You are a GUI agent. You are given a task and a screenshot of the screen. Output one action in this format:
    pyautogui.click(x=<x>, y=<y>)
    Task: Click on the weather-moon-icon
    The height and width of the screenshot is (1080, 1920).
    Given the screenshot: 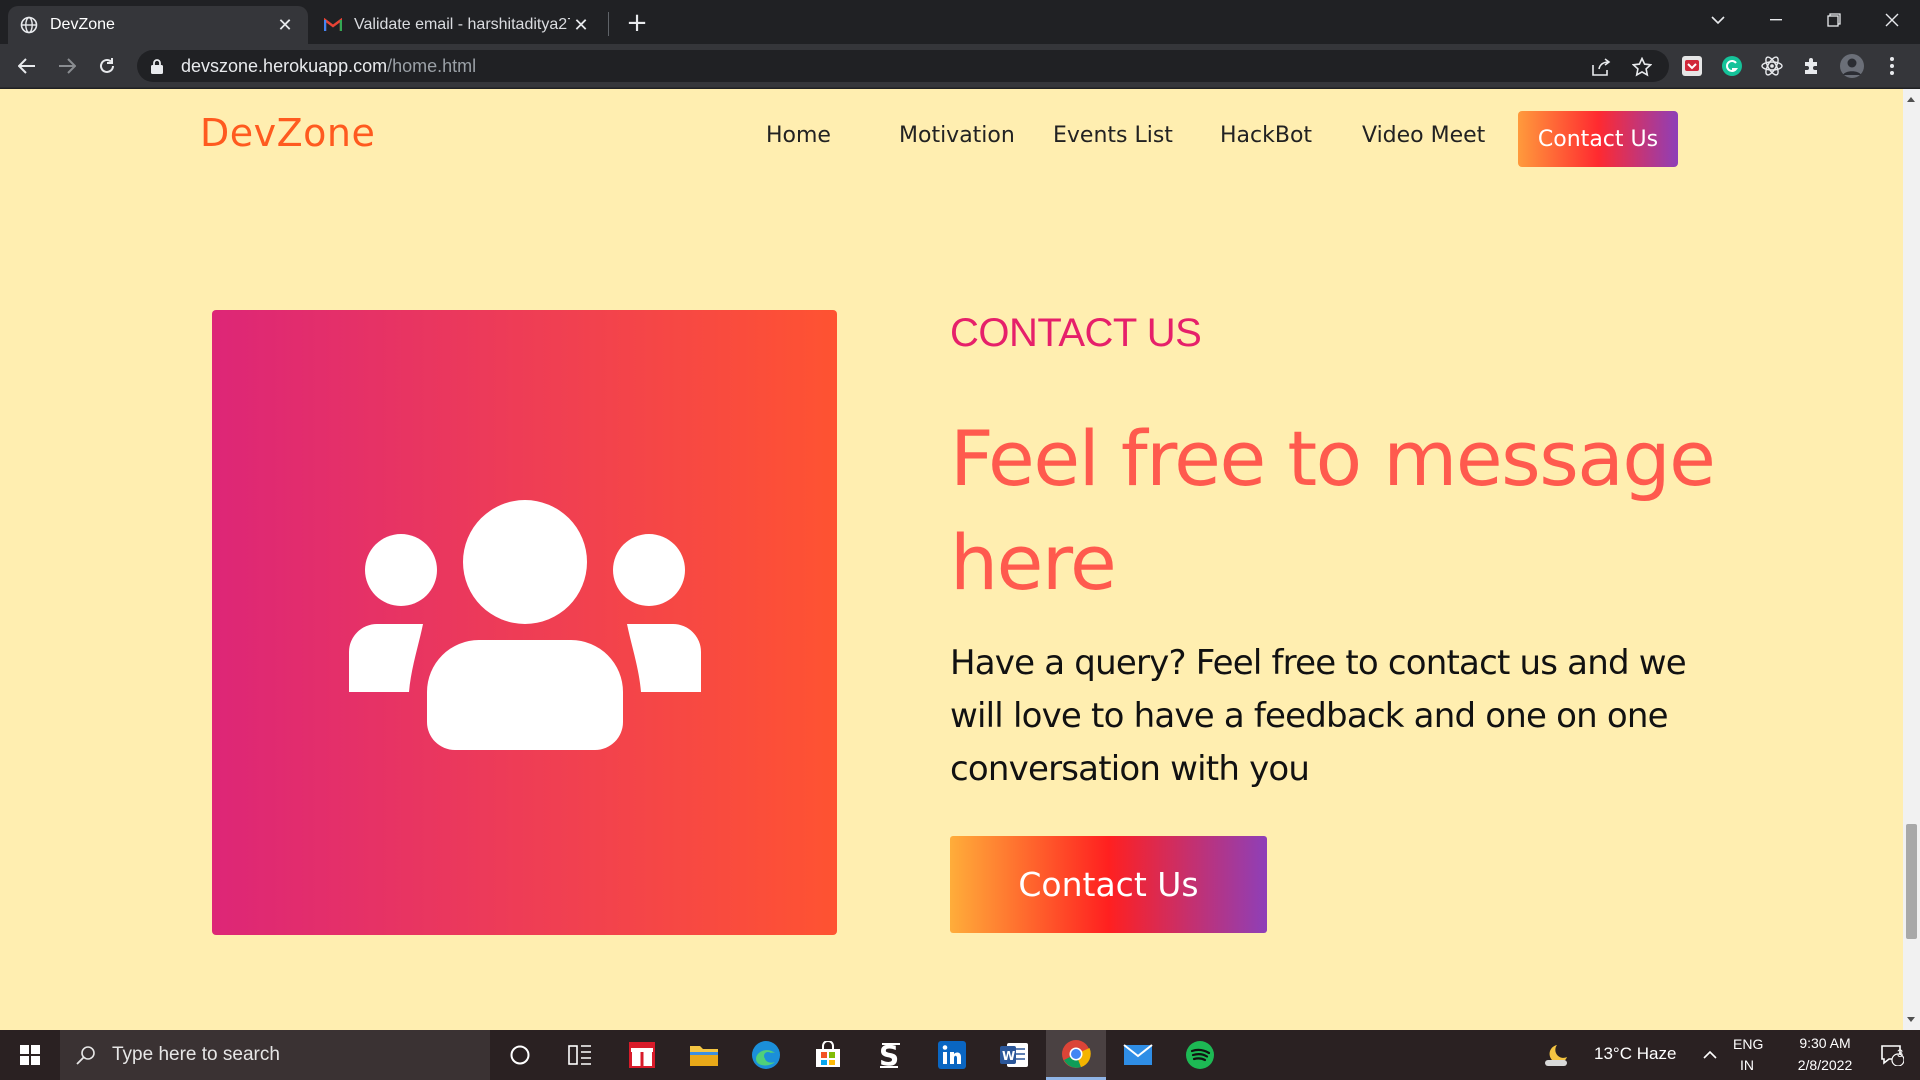 What is the action you would take?
    pyautogui.click(x=1556, y=1055)
    